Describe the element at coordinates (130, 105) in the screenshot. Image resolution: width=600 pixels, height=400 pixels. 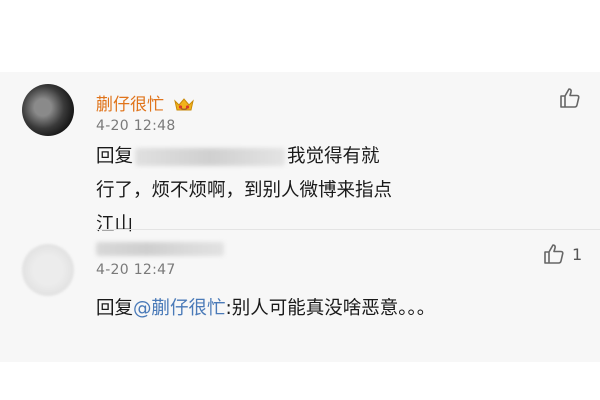
I see `username-text: 蒯仔很忙` at that location.